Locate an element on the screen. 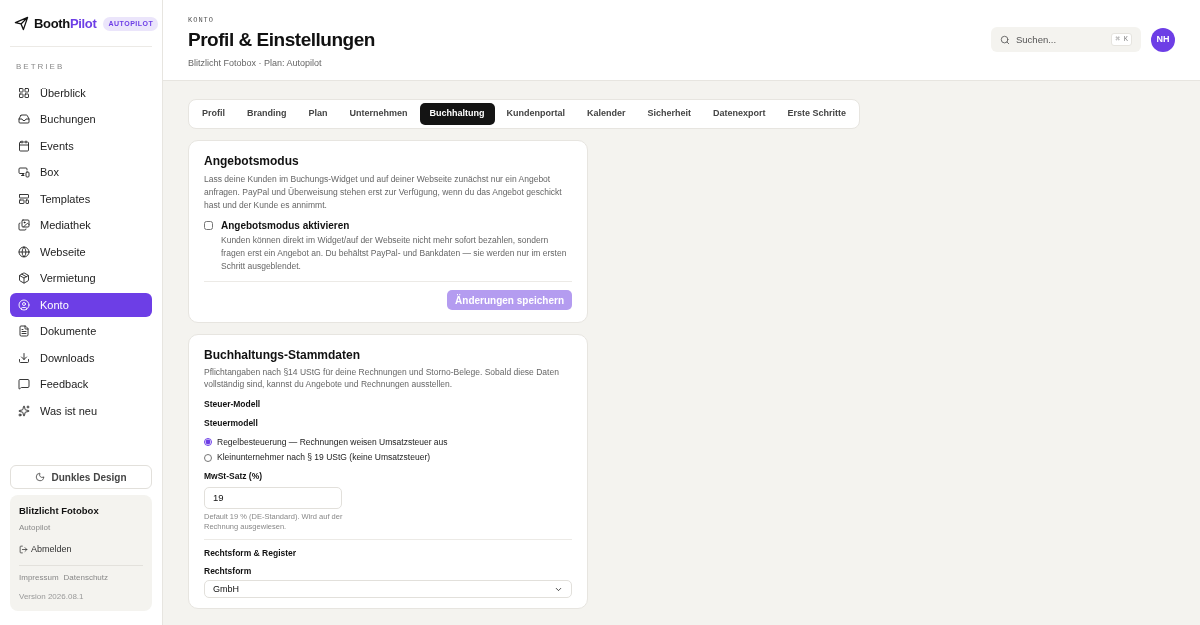 This screenshot has height=625, width=1200. page-title: Profil & Einstellungen is located at coordinates (281, 39).